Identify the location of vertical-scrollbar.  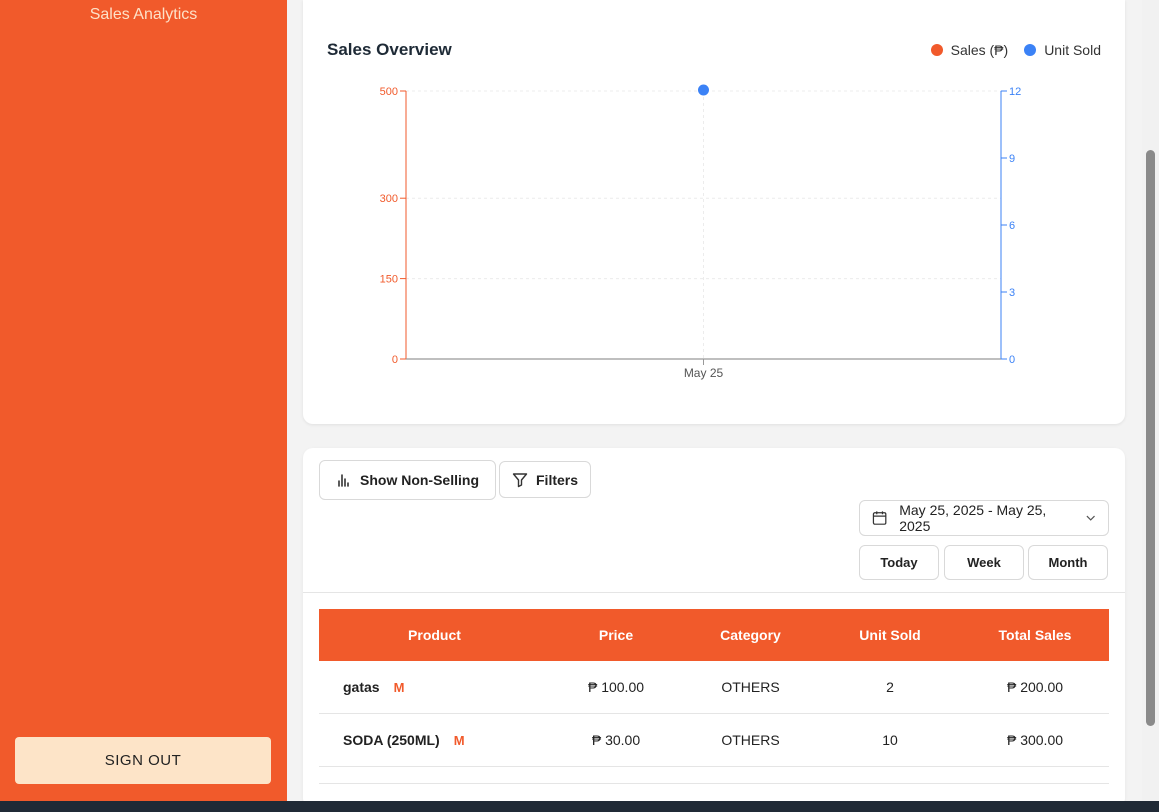
(1150, 400).